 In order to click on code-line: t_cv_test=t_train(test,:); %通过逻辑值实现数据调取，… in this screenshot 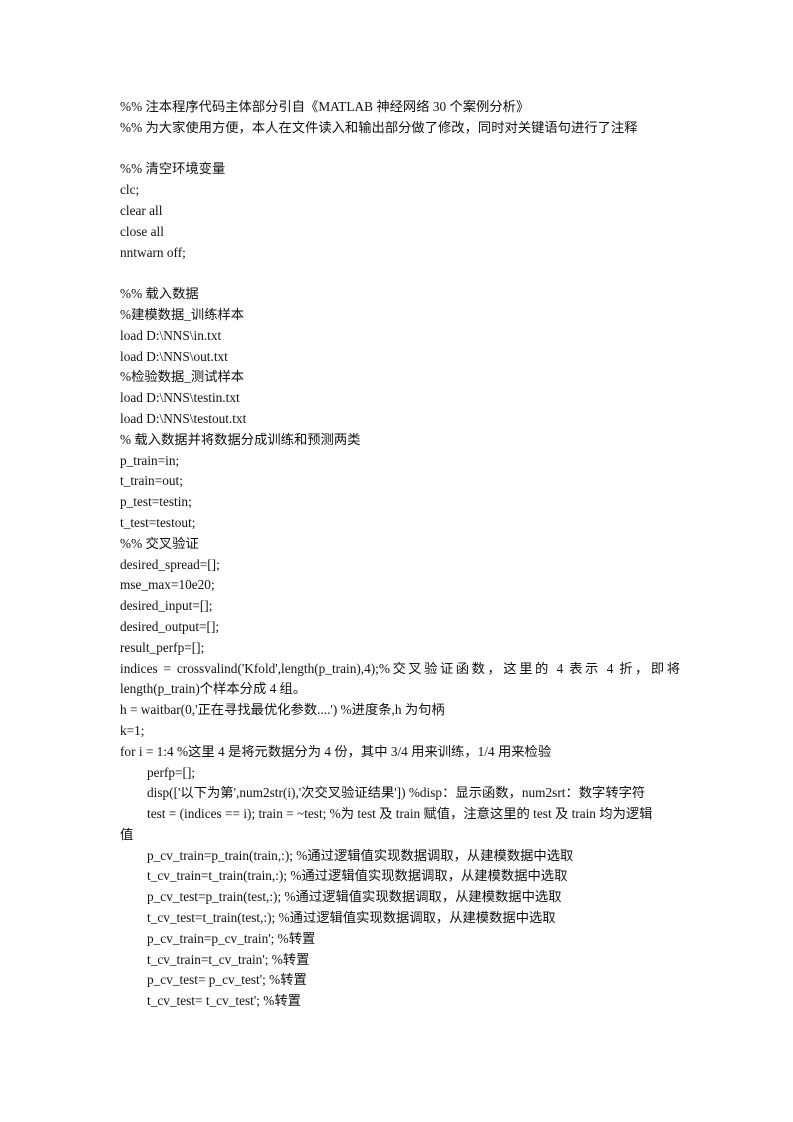, I will do `click(351, 918)`.